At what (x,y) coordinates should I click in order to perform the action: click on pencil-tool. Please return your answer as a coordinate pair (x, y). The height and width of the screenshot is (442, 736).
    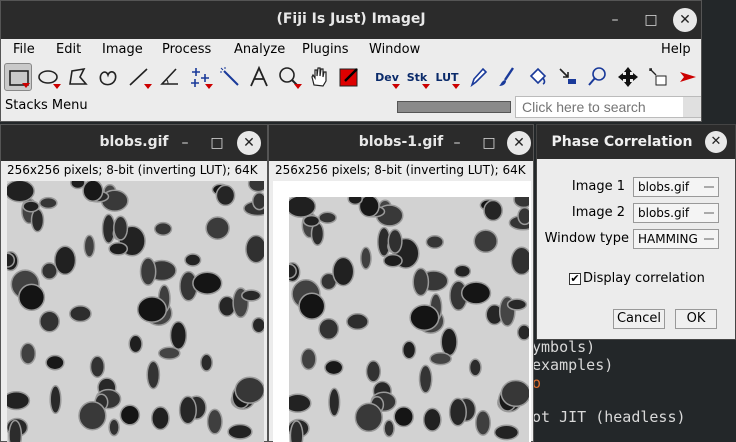
    Looking at the image, I should click on (478, 77).